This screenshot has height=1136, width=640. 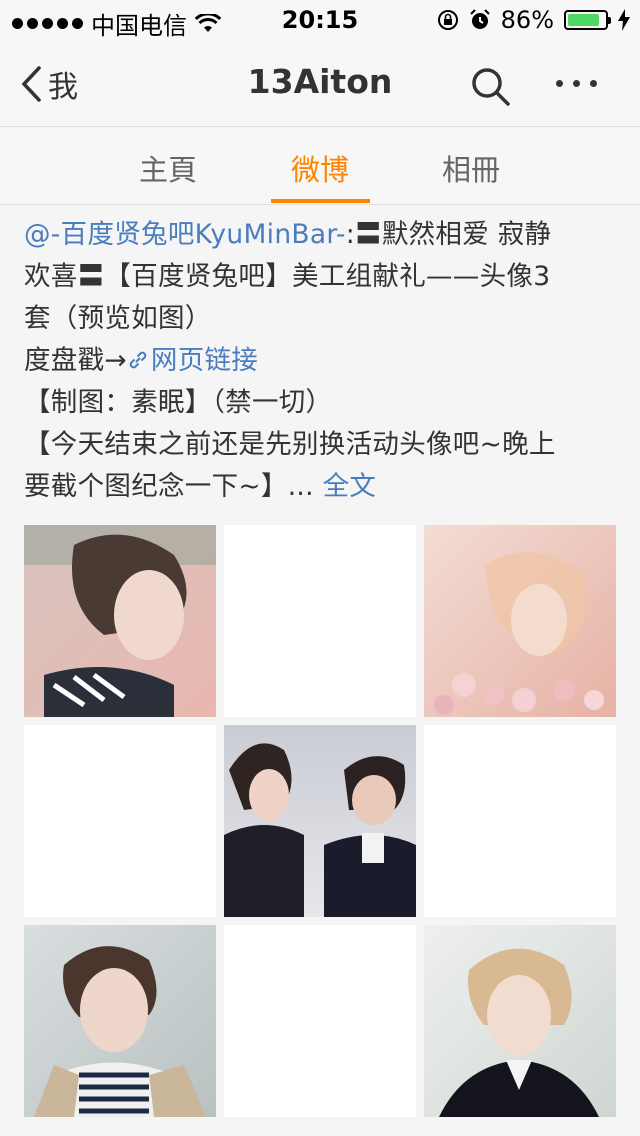 What do you see at coordinates (290, 444) in the screenshot?
I see `post-text-line: 【今天结束之前还是先别换活动头像吧~晚上` at bounding box center [290, 444].